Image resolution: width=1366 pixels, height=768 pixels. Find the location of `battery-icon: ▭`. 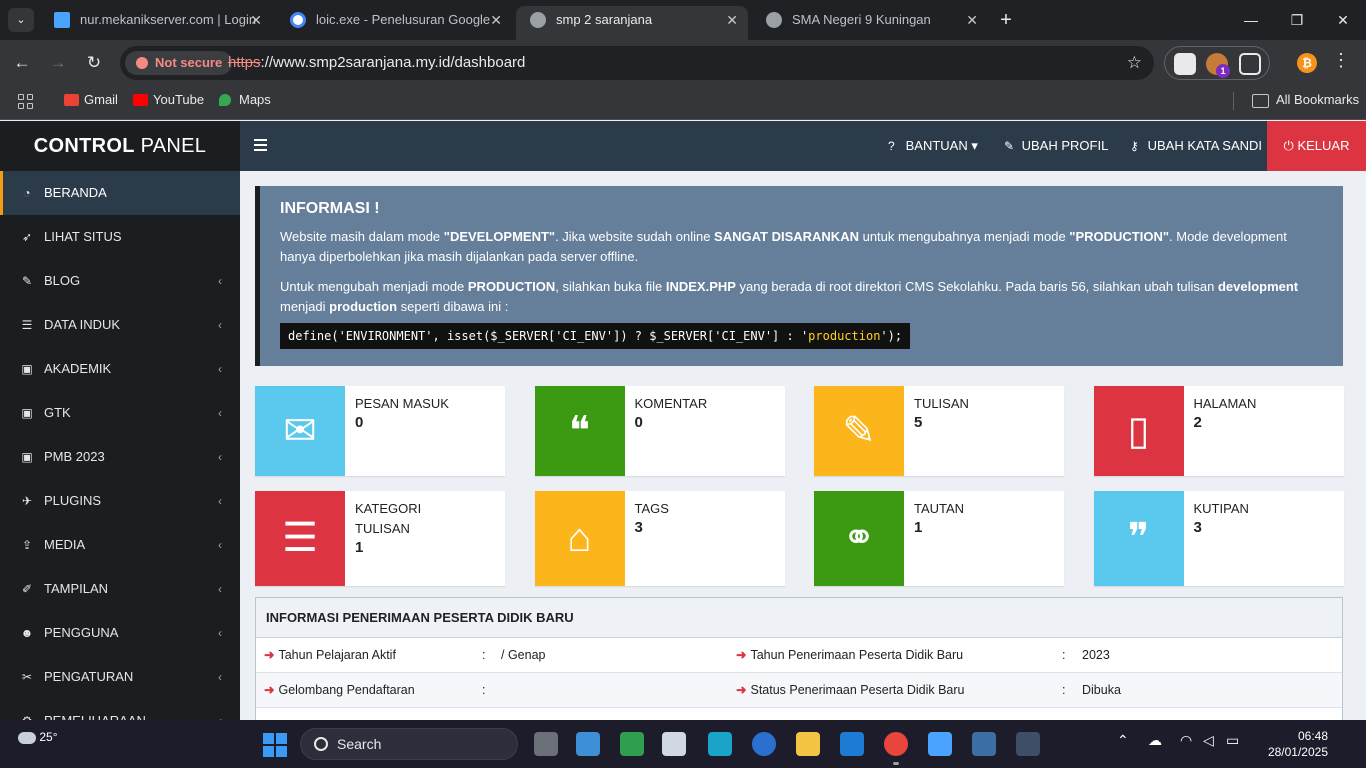

battery-icon: ▭ is located at coordinates (1232, 740).